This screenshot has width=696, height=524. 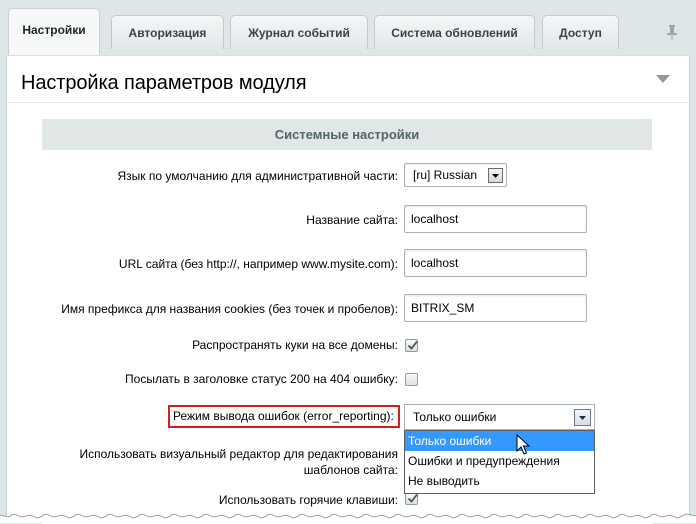 What do you see at coordinates (348, 102) in the screenshot?
I see `divider` at bounding box center [348, 102].